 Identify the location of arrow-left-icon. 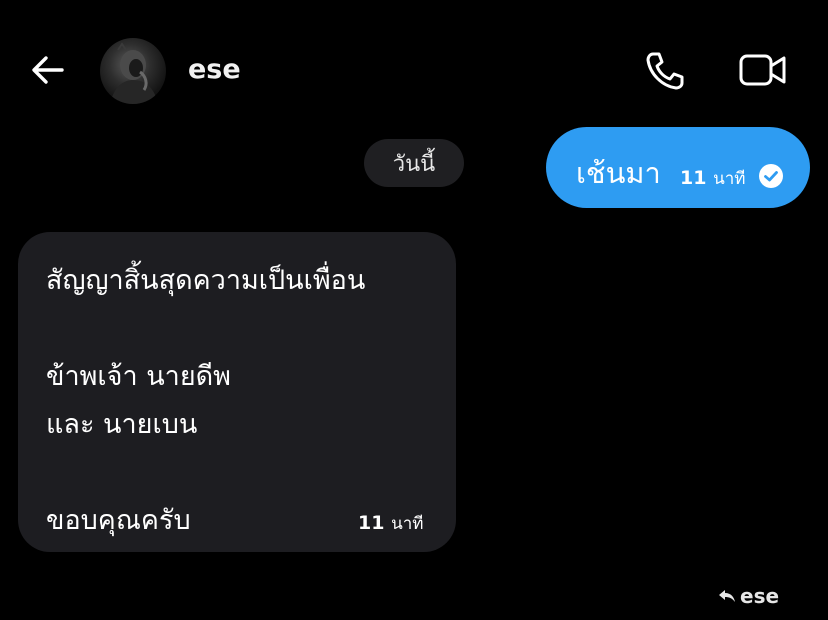
(48, 70).